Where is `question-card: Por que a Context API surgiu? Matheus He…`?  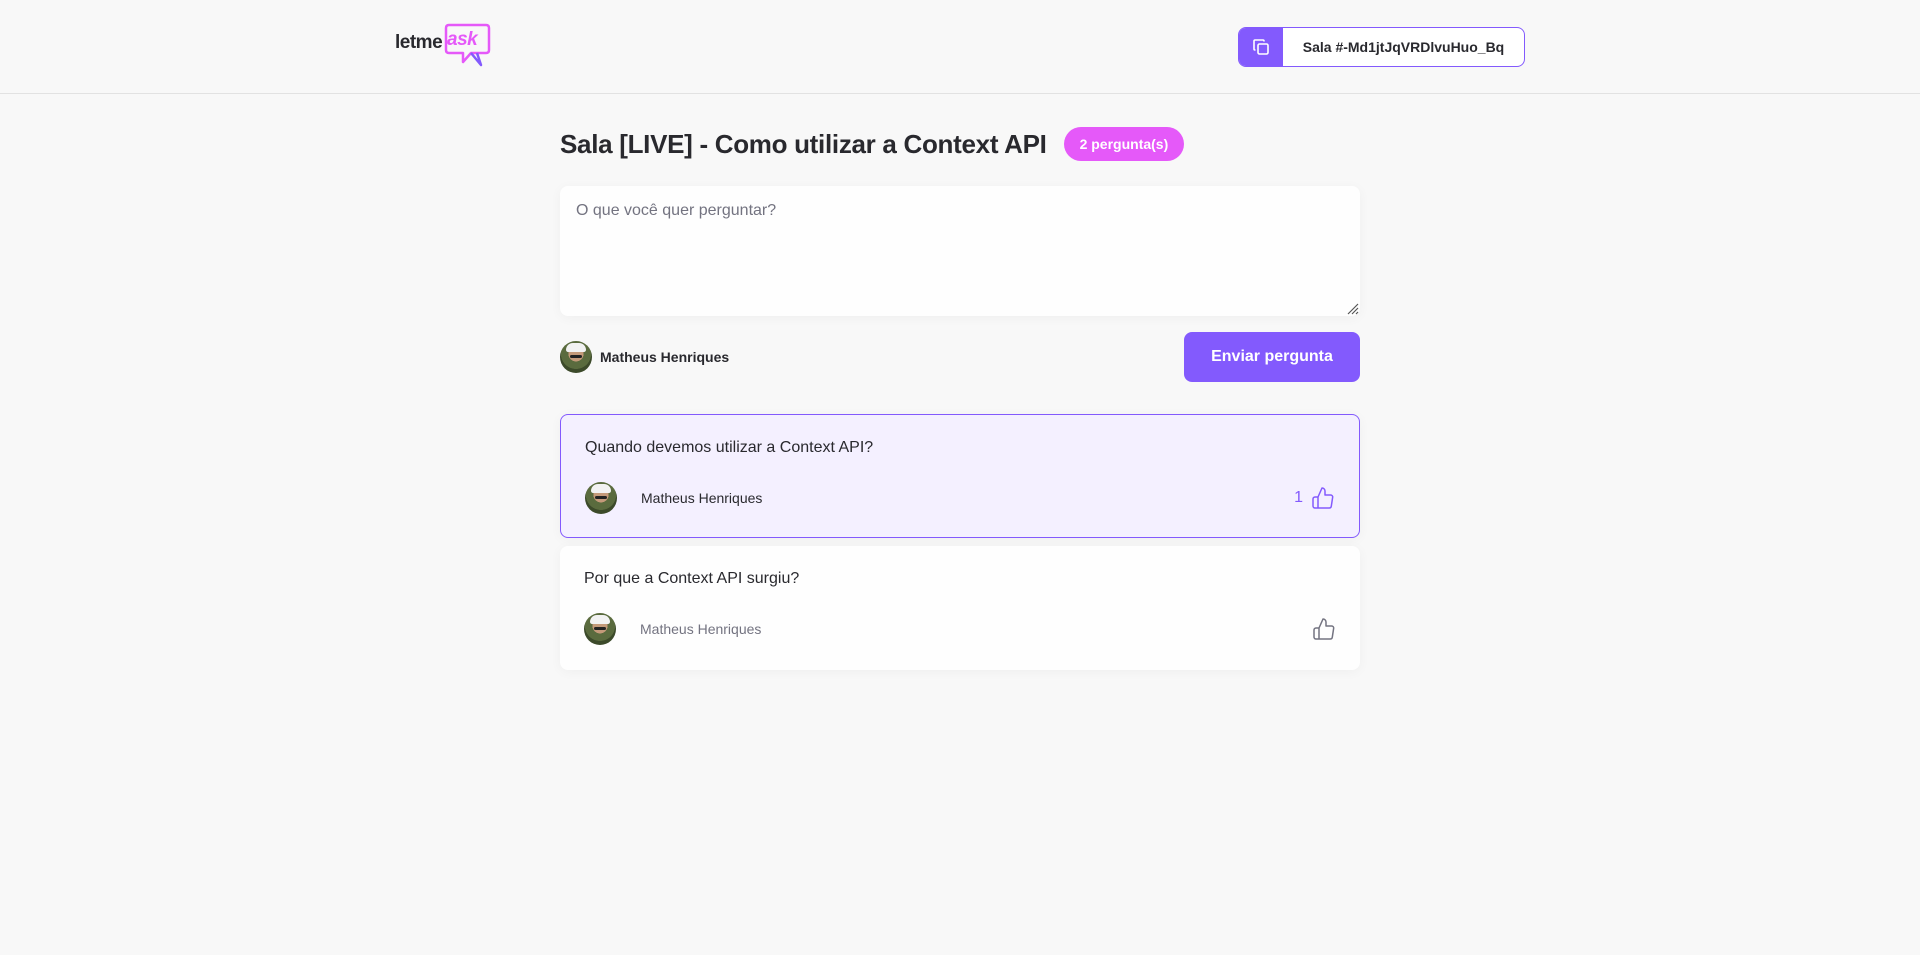
question-card: Por que a Context API surgiu? Matheus He… is located at coordinates (960, 608).